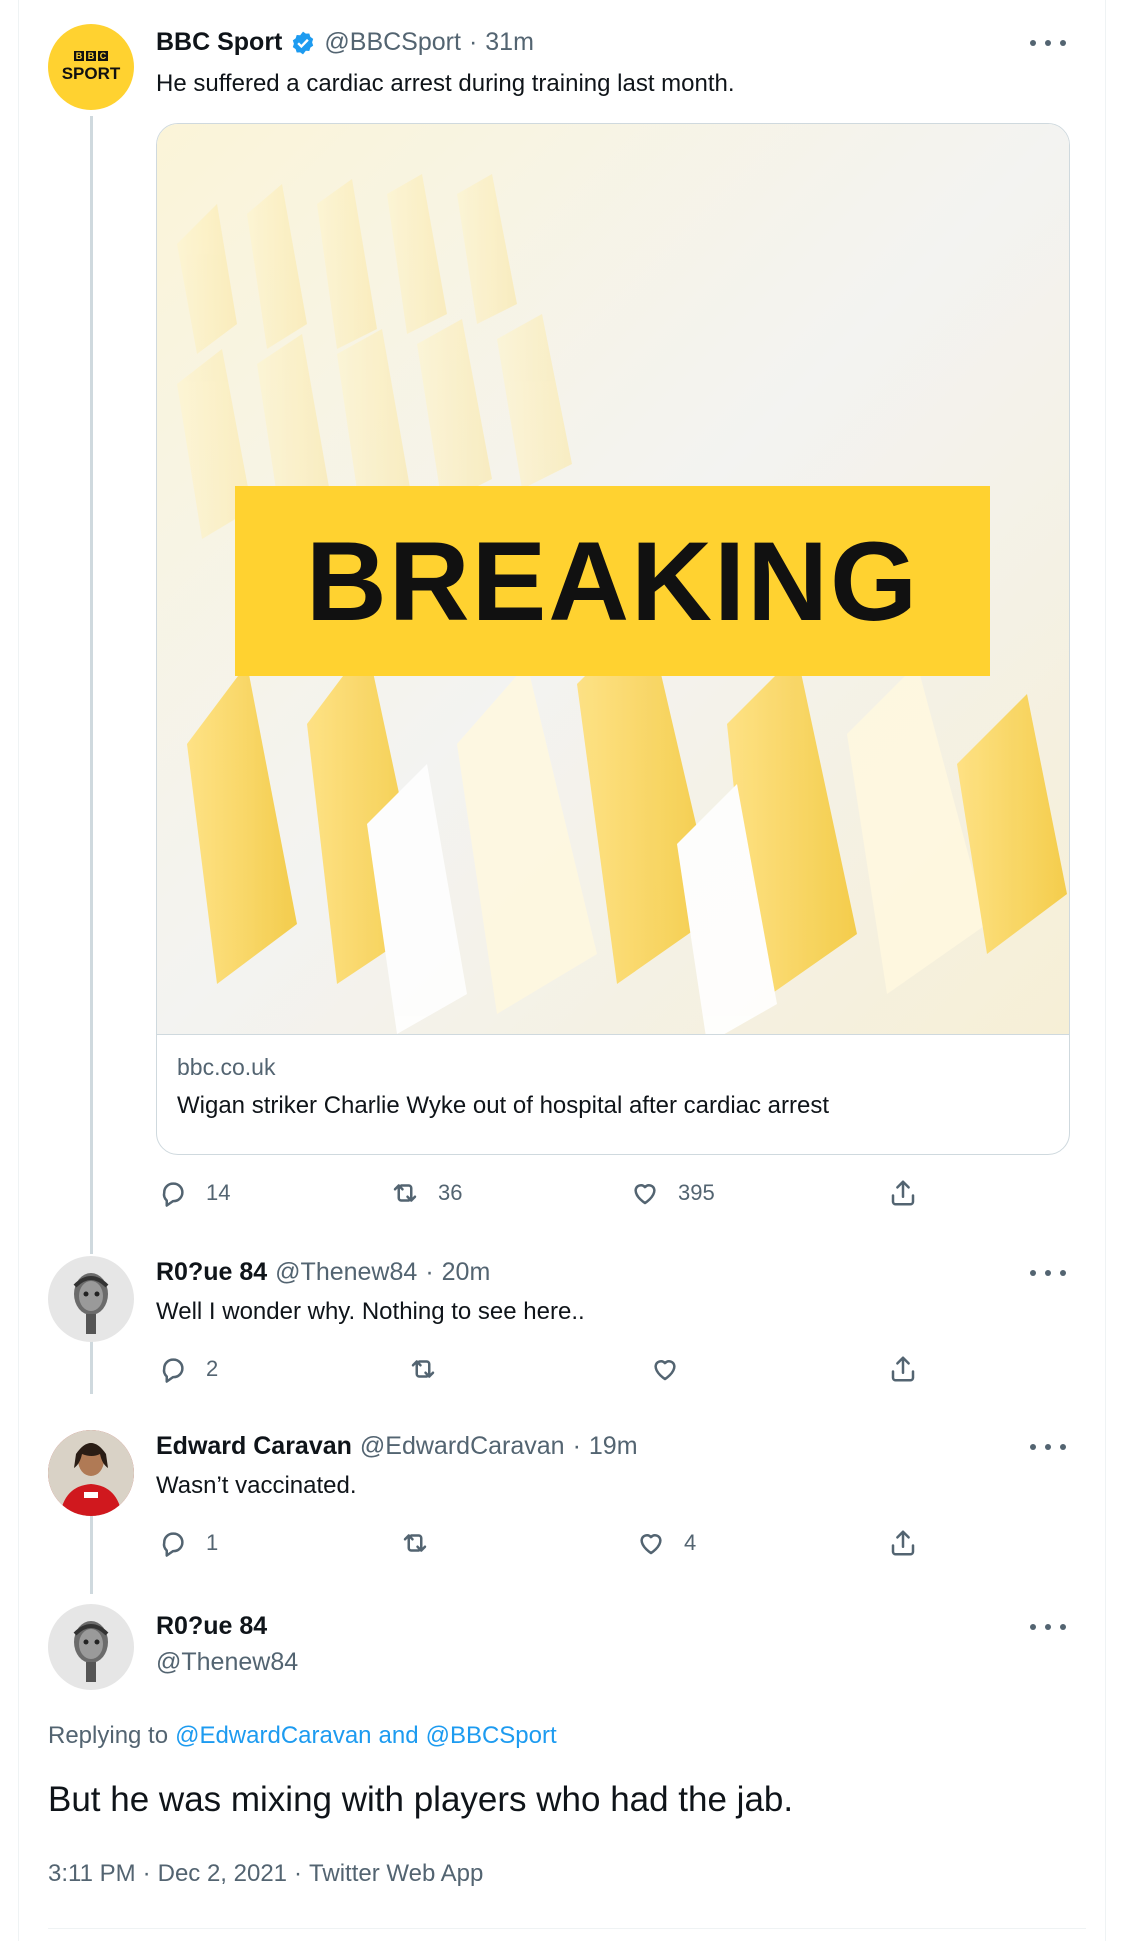 The width and height of the screenshot is (1125, 1941). What do you see at coordinates (462, 1446) in the screenshot?
I see `author-handle: @EdwardCaravan` at bounding box center [462, 1446].